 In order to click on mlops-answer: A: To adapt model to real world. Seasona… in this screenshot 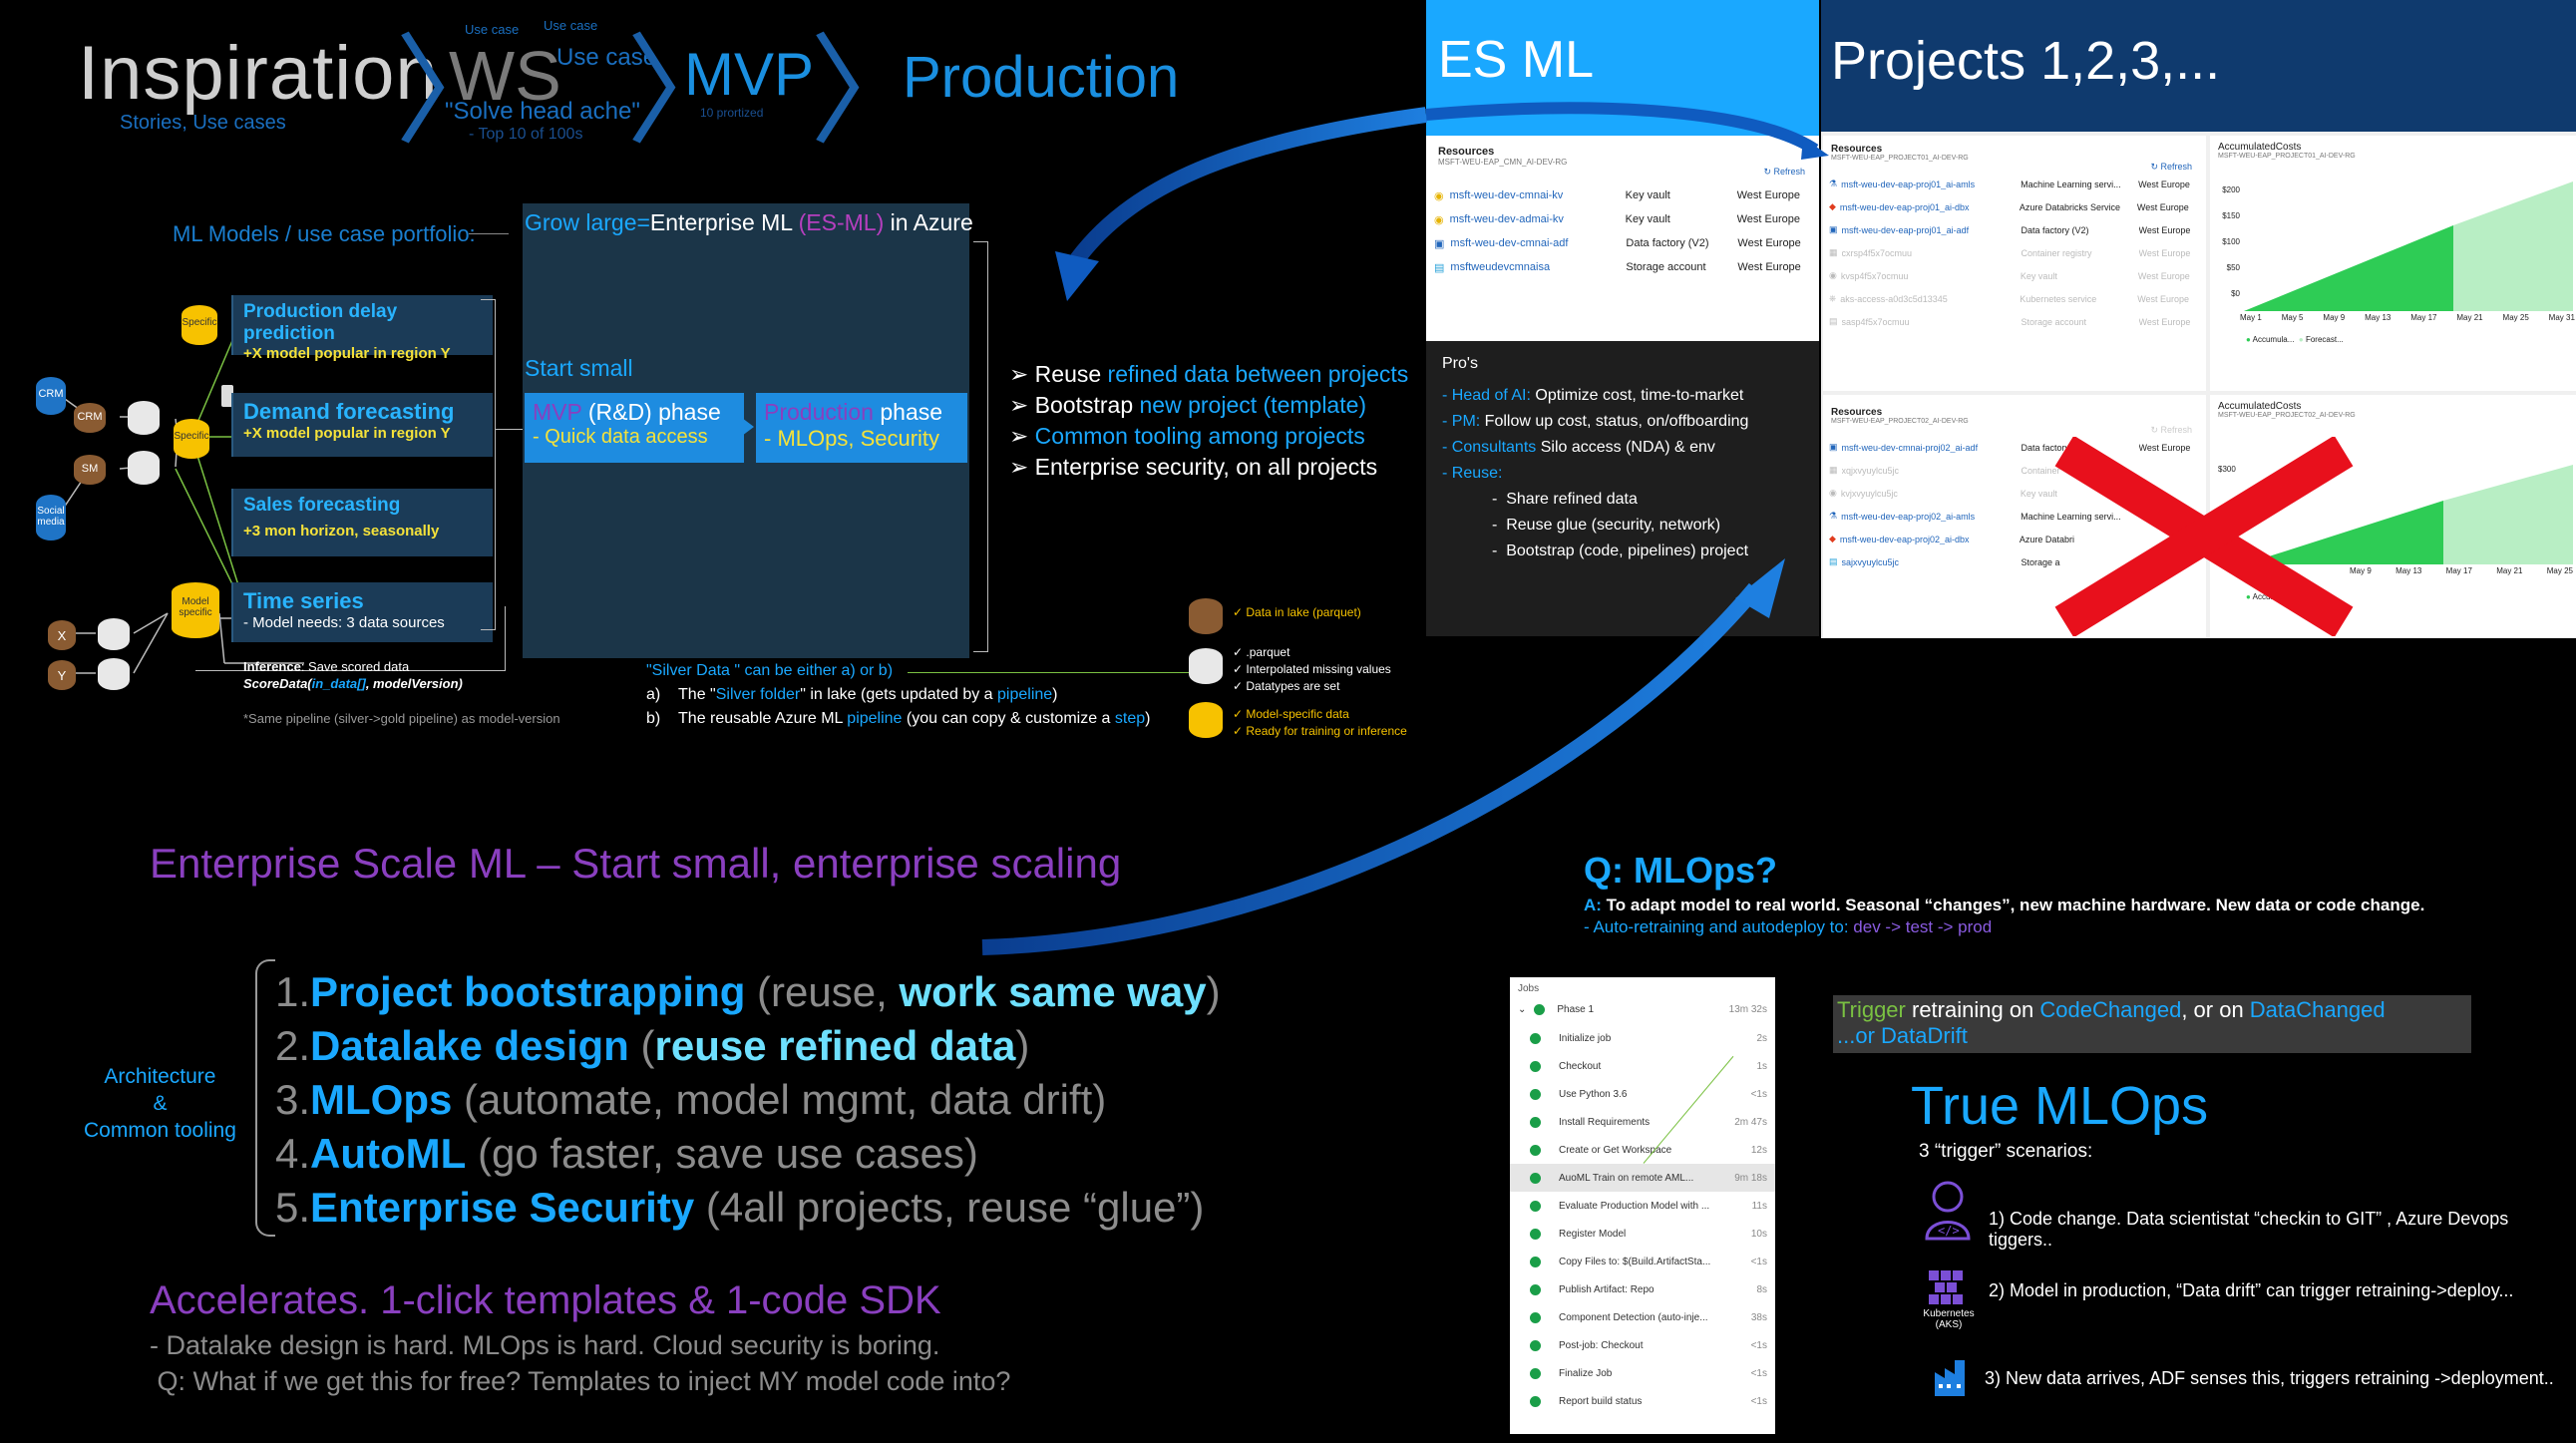, I will do `click(2004, 905)`.